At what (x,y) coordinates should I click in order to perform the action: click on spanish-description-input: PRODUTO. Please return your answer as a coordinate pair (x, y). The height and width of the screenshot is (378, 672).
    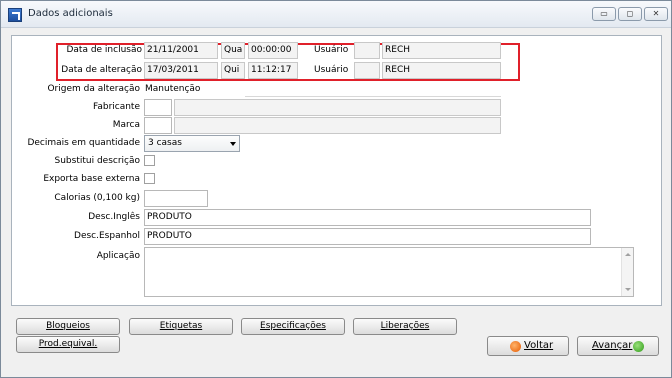
    Looking at the image, I should click on (367, 236).